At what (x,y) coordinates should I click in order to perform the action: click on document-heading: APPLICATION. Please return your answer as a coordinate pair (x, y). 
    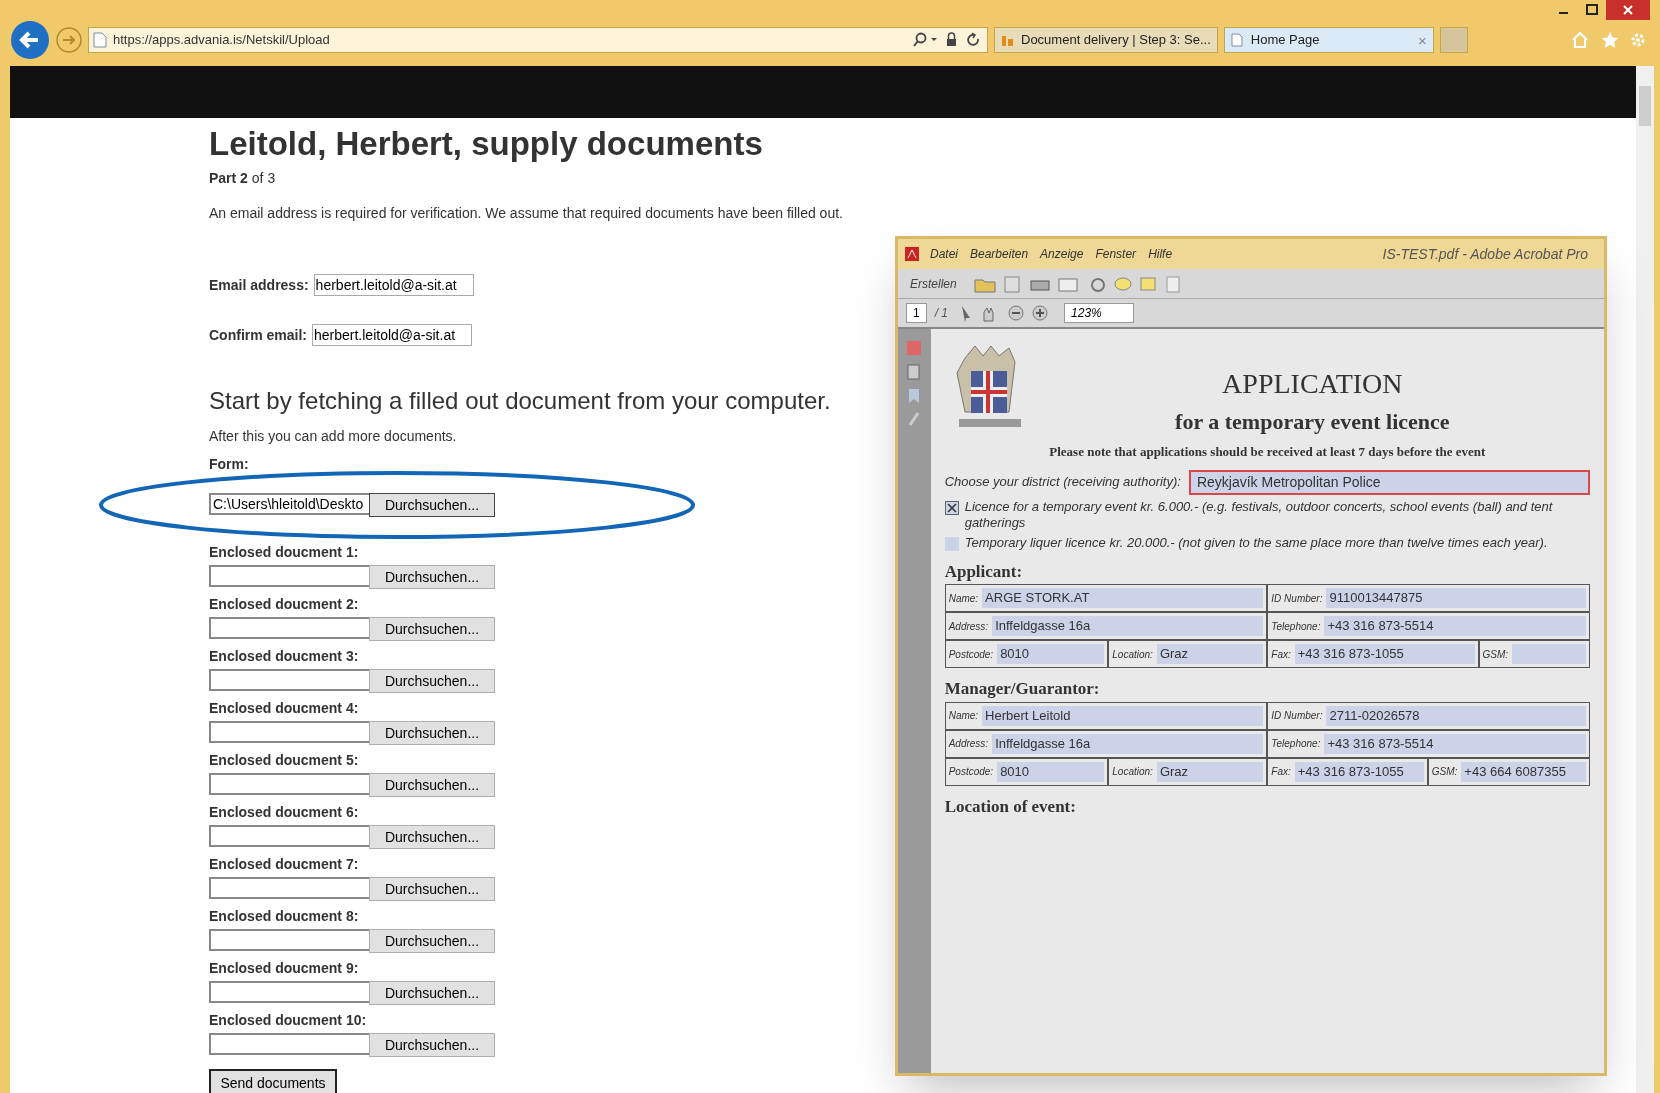
    Looking at the image, I should click on (1312, 384).